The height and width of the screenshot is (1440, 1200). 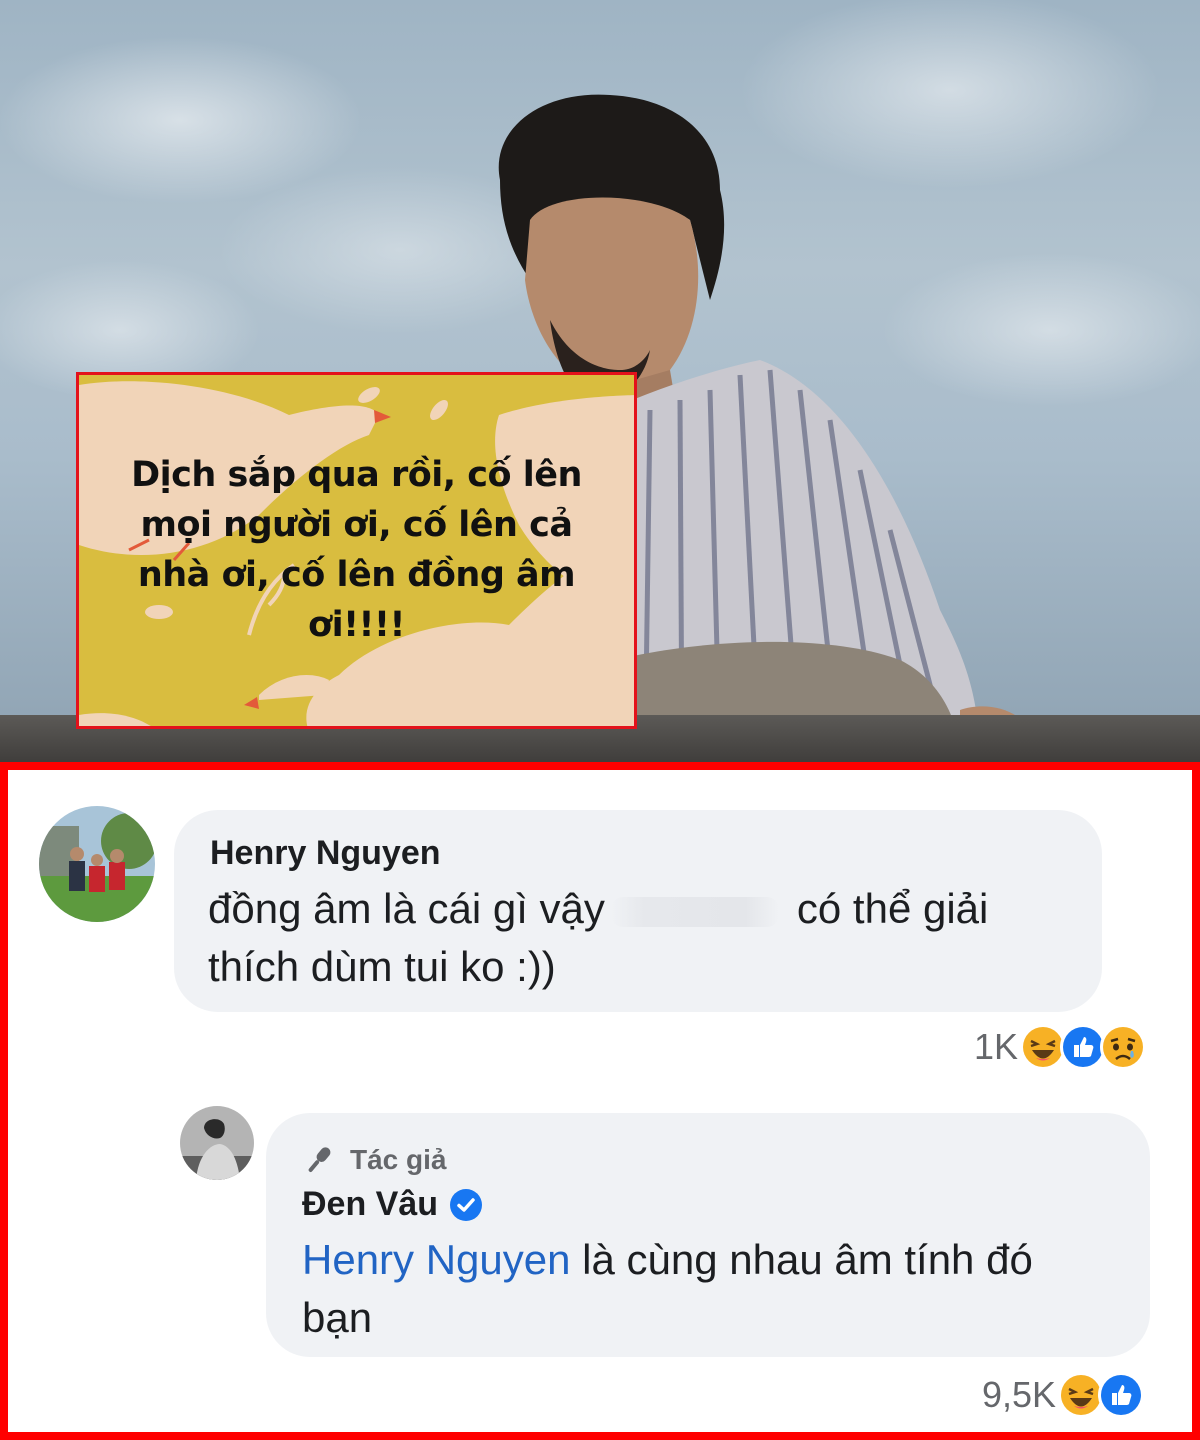 What do you see at coordinates (722, 1289) in the screenshot?
I see `reply-text: Henry Nguyen là cùng nhau âm tính đó bạn` at bounding box center [722, 1289].